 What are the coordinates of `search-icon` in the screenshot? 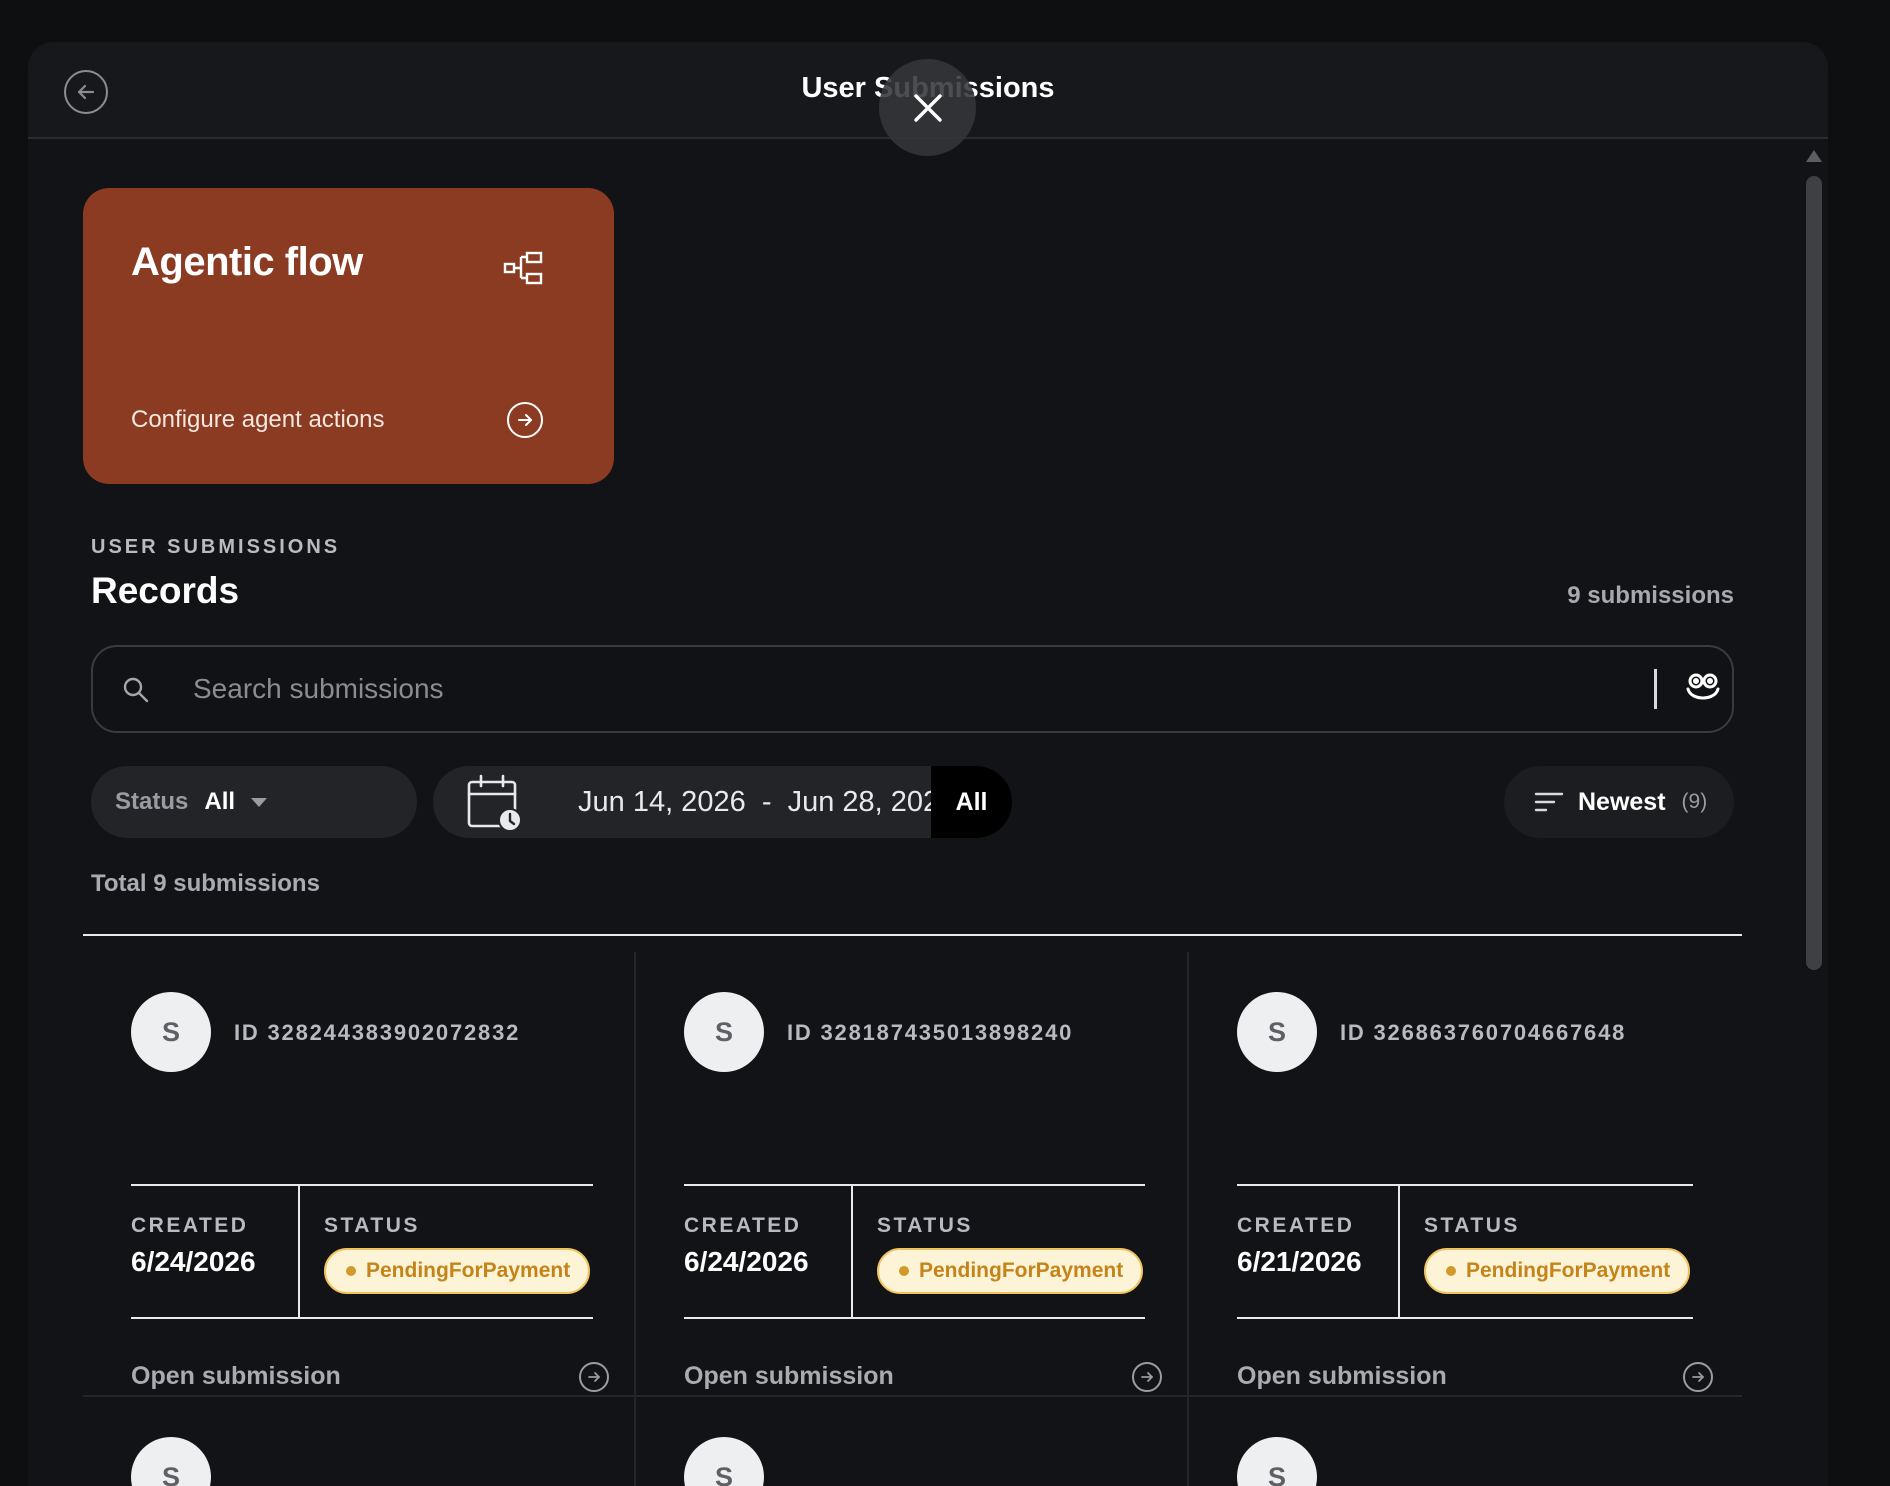 It's located at (136, 690).